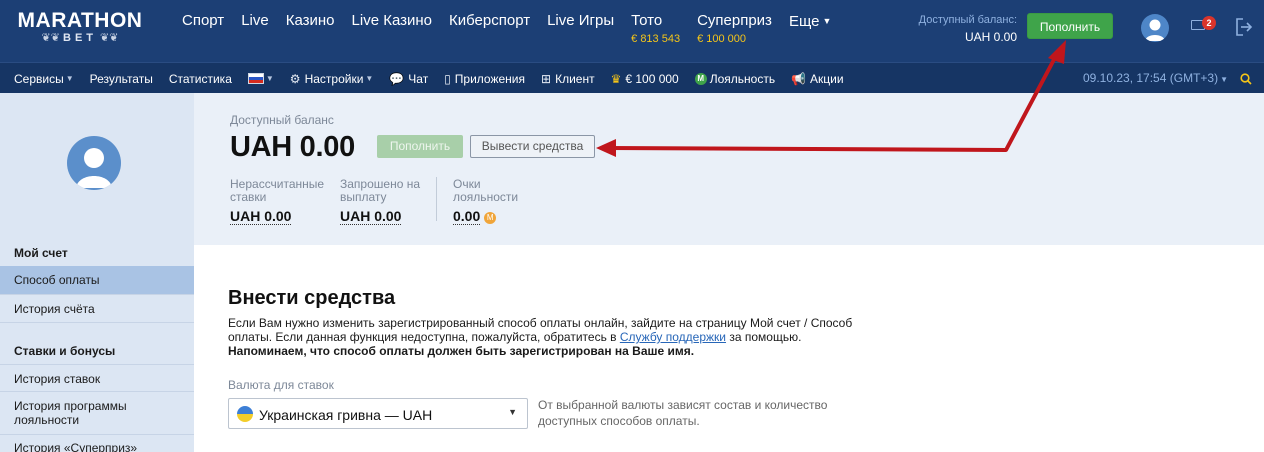  What do you see at coordinates (655, 32) in the screenshot?
I see `nav-toto: Тото € 813 543` at bounding box center [655, 32].